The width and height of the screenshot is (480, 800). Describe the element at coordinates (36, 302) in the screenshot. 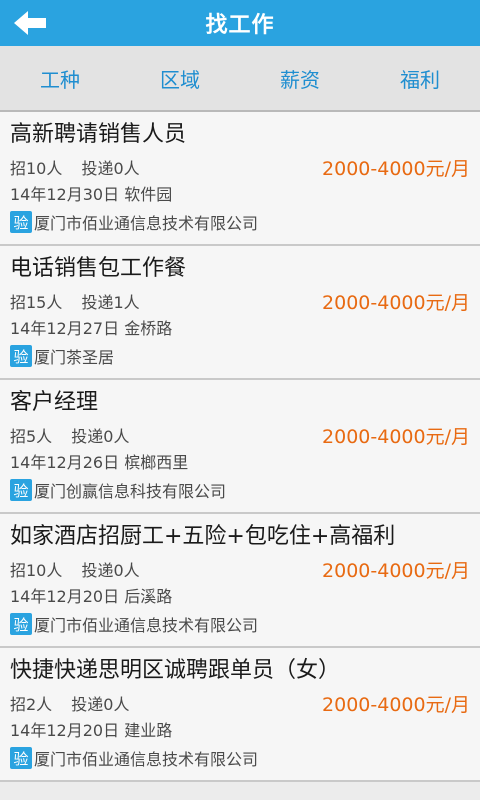

I see `job-openings: 招15人` at that location.